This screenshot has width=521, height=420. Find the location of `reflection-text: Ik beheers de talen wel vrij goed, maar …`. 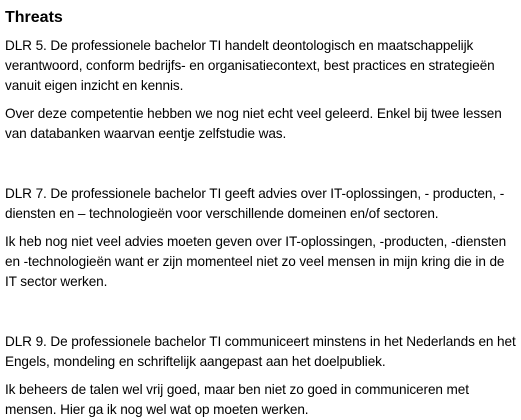

reflection-text: Ik beheers de talen wel vrij goed, maar … is located at coordinates (237, 399).